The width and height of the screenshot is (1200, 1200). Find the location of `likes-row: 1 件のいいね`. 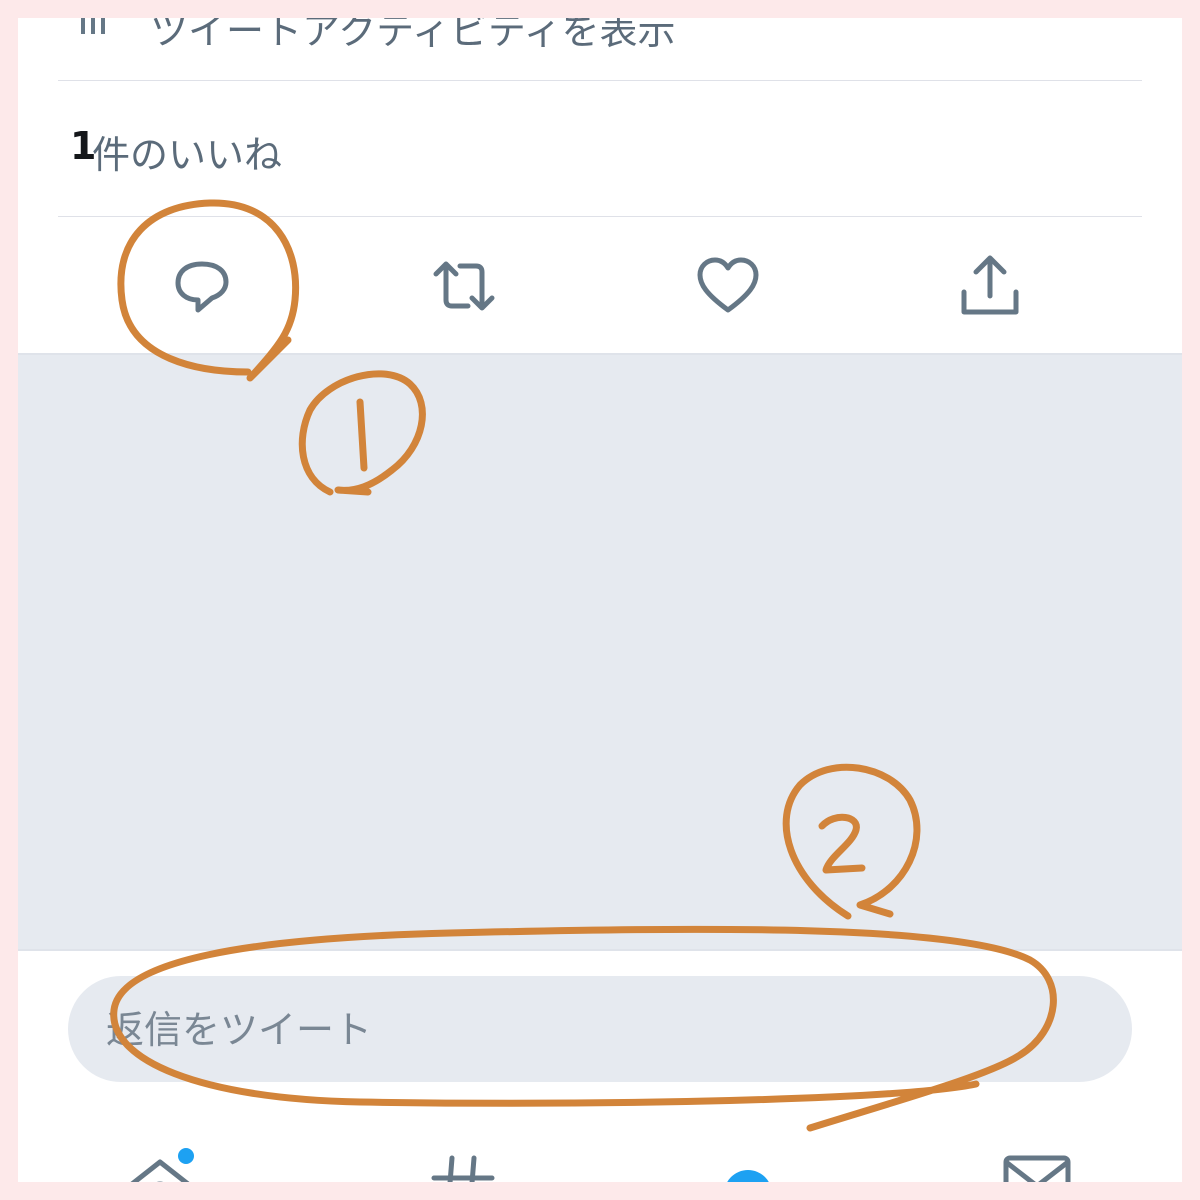

likes-row: 1 件のいいね is located at coordinates (600, 148).